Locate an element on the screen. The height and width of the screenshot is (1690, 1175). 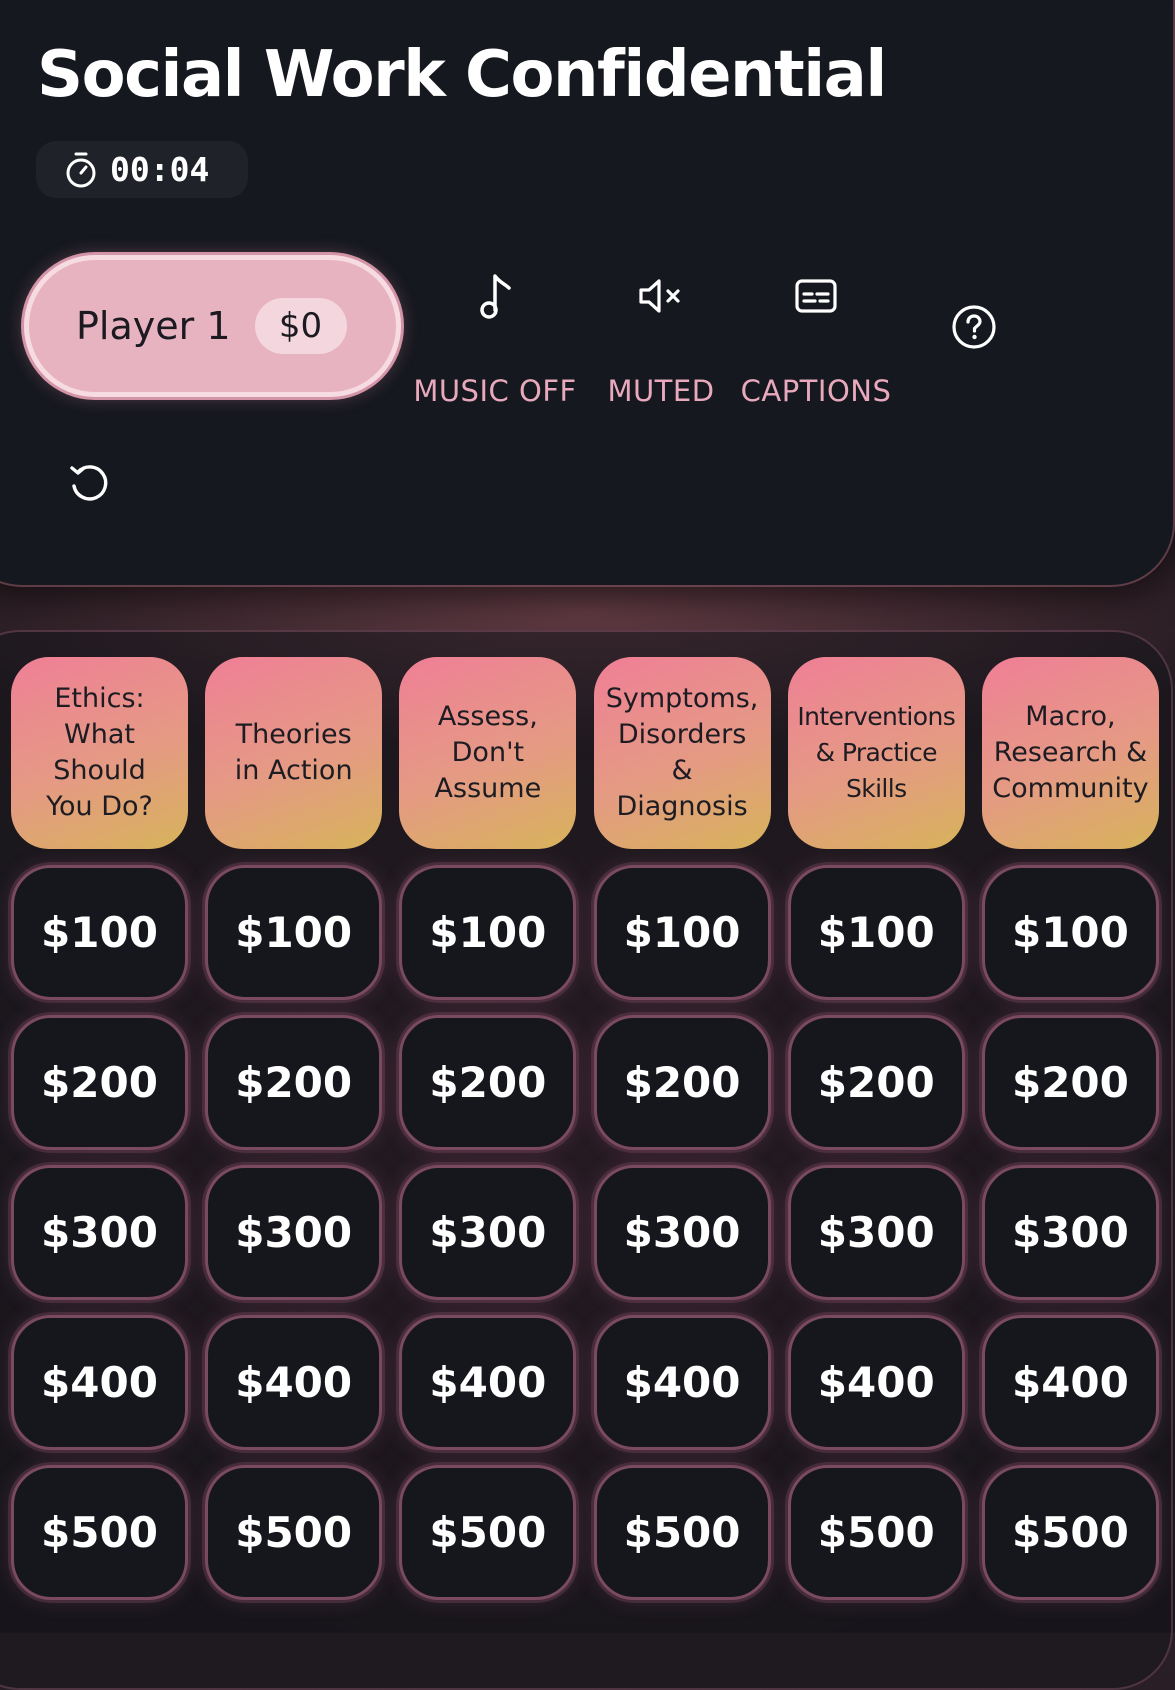
value-tile-symptoms-500: $500 is located at coordinates (682, 1532).